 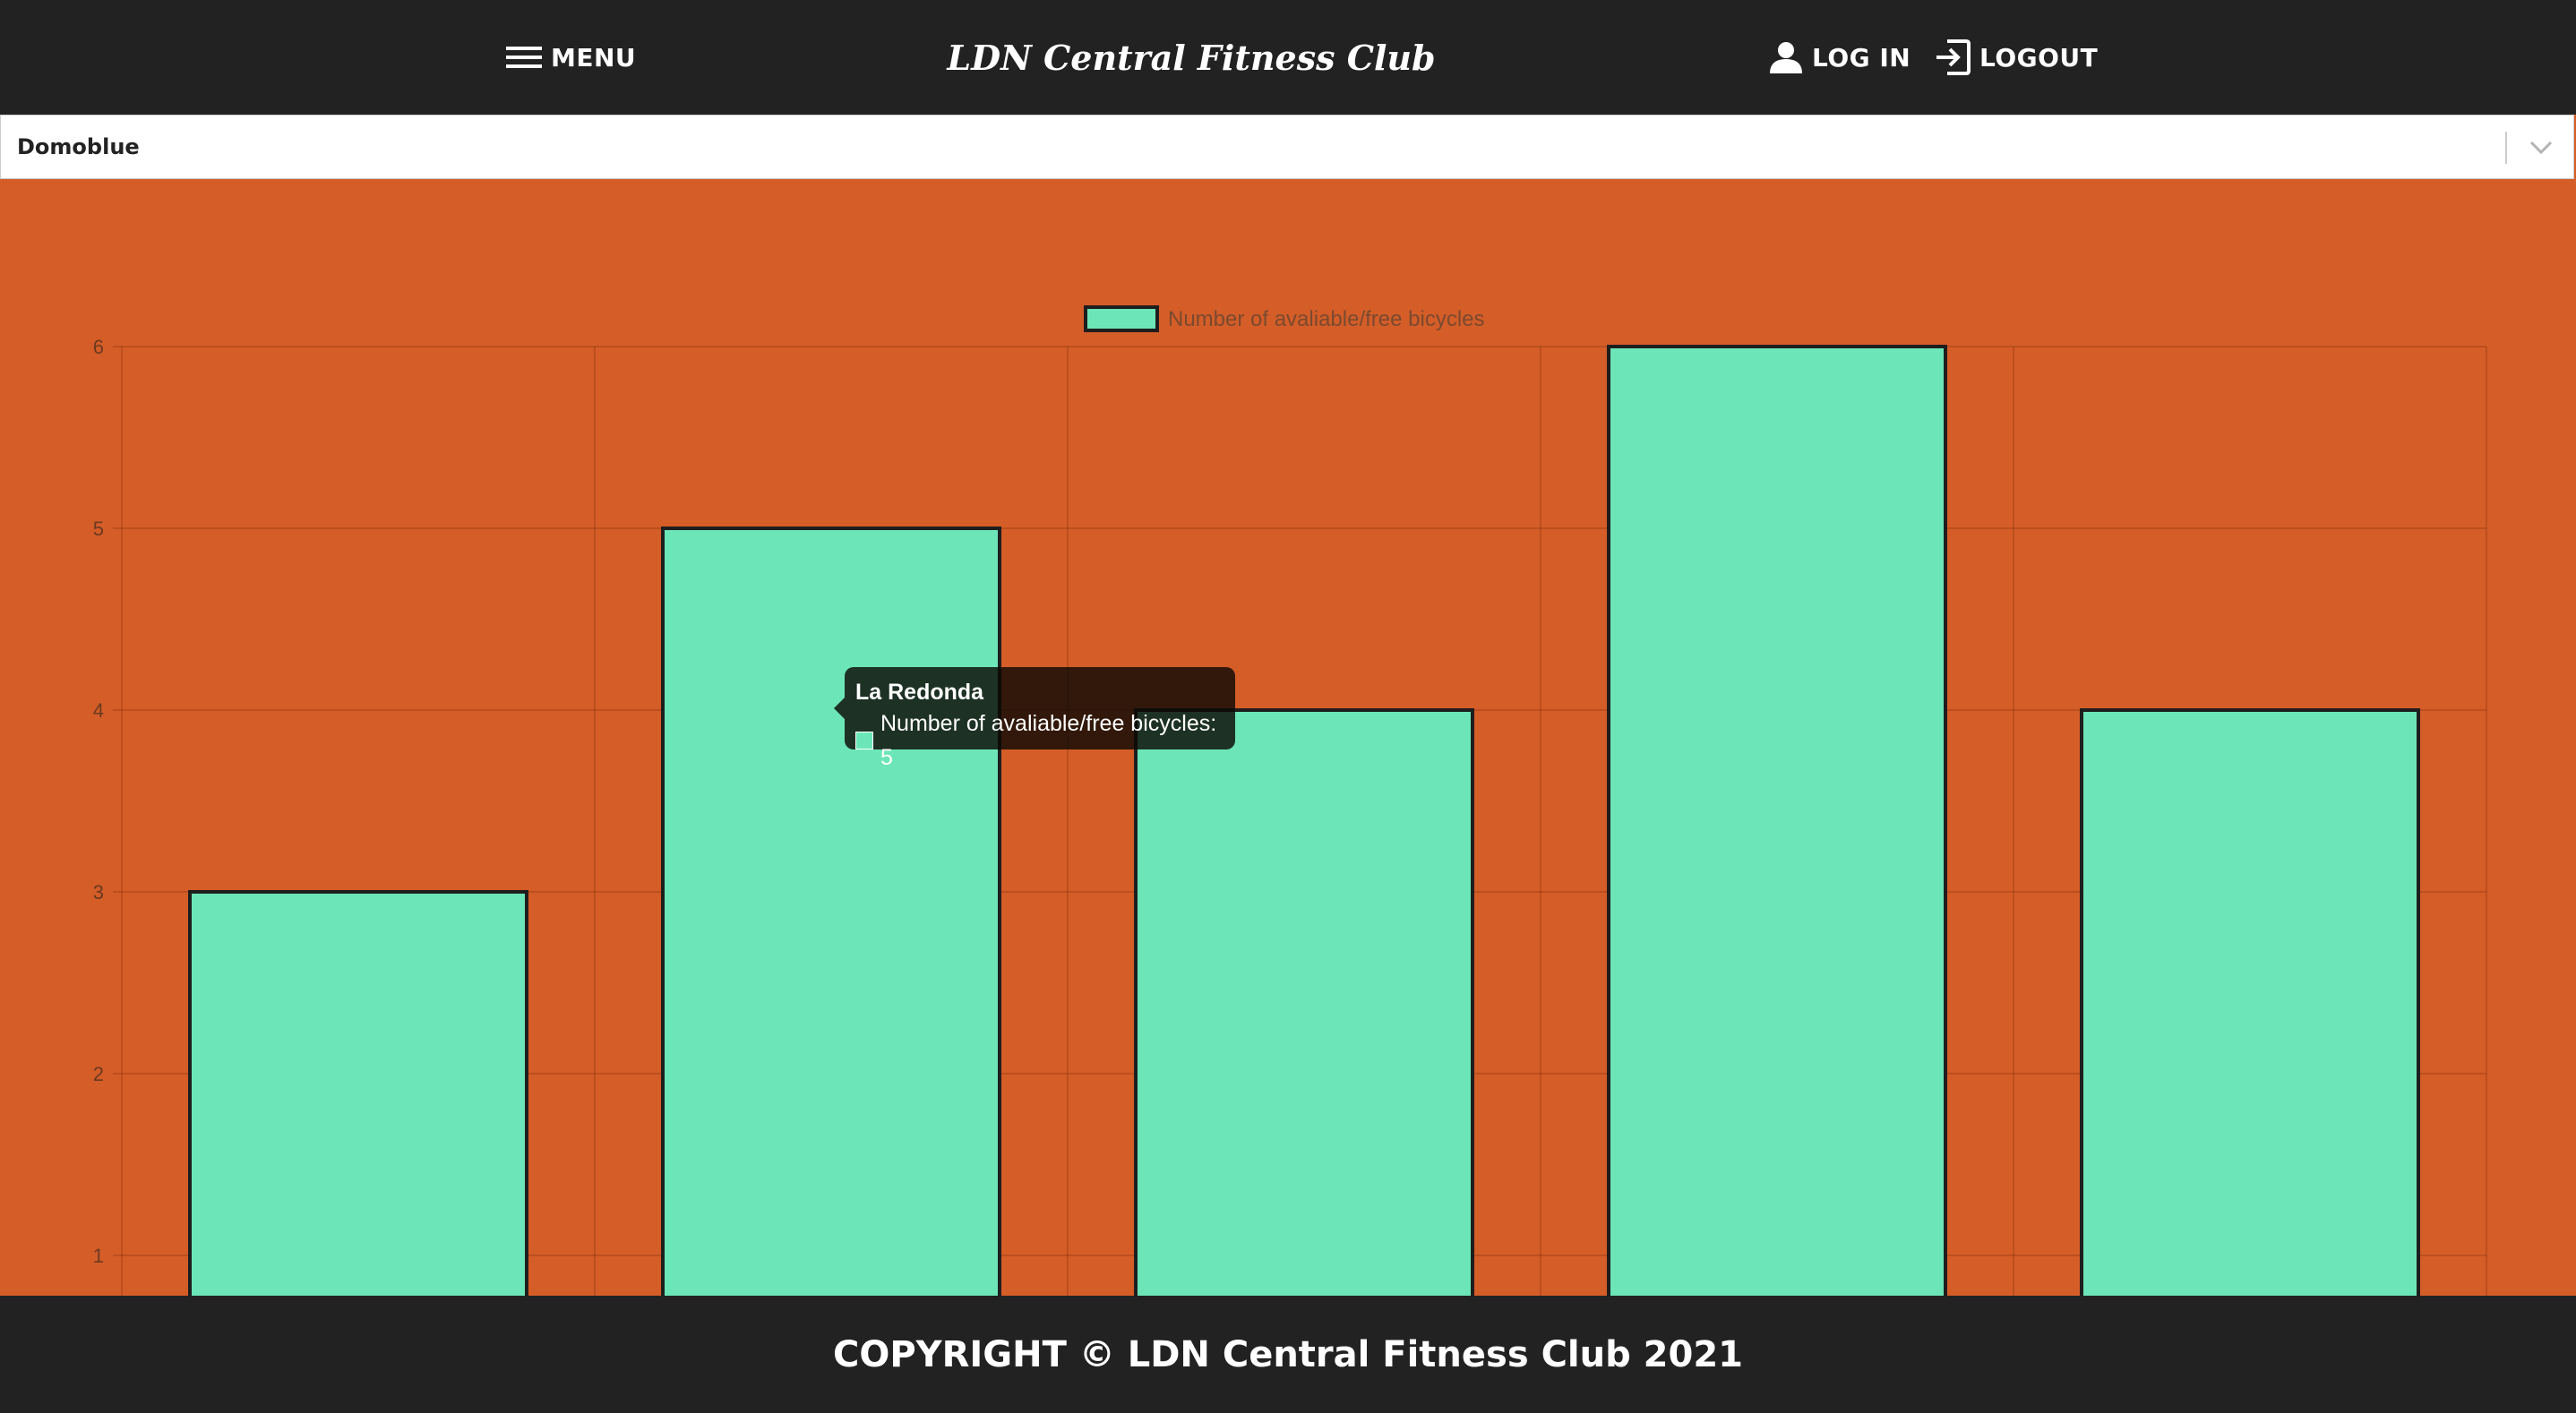 What do you see at coordinates (524, 57) in the screenshot?
I see `hamburger-menu-icon` at bounding box center [524, 57].